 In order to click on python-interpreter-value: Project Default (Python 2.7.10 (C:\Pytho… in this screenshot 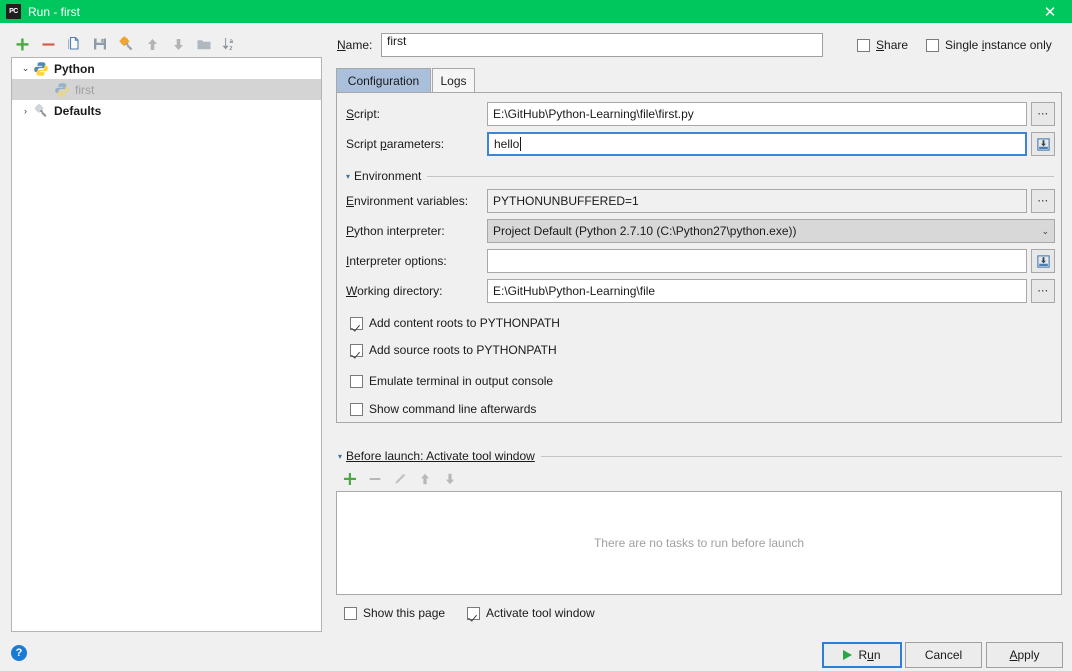, I will do `click(645, 231)`.